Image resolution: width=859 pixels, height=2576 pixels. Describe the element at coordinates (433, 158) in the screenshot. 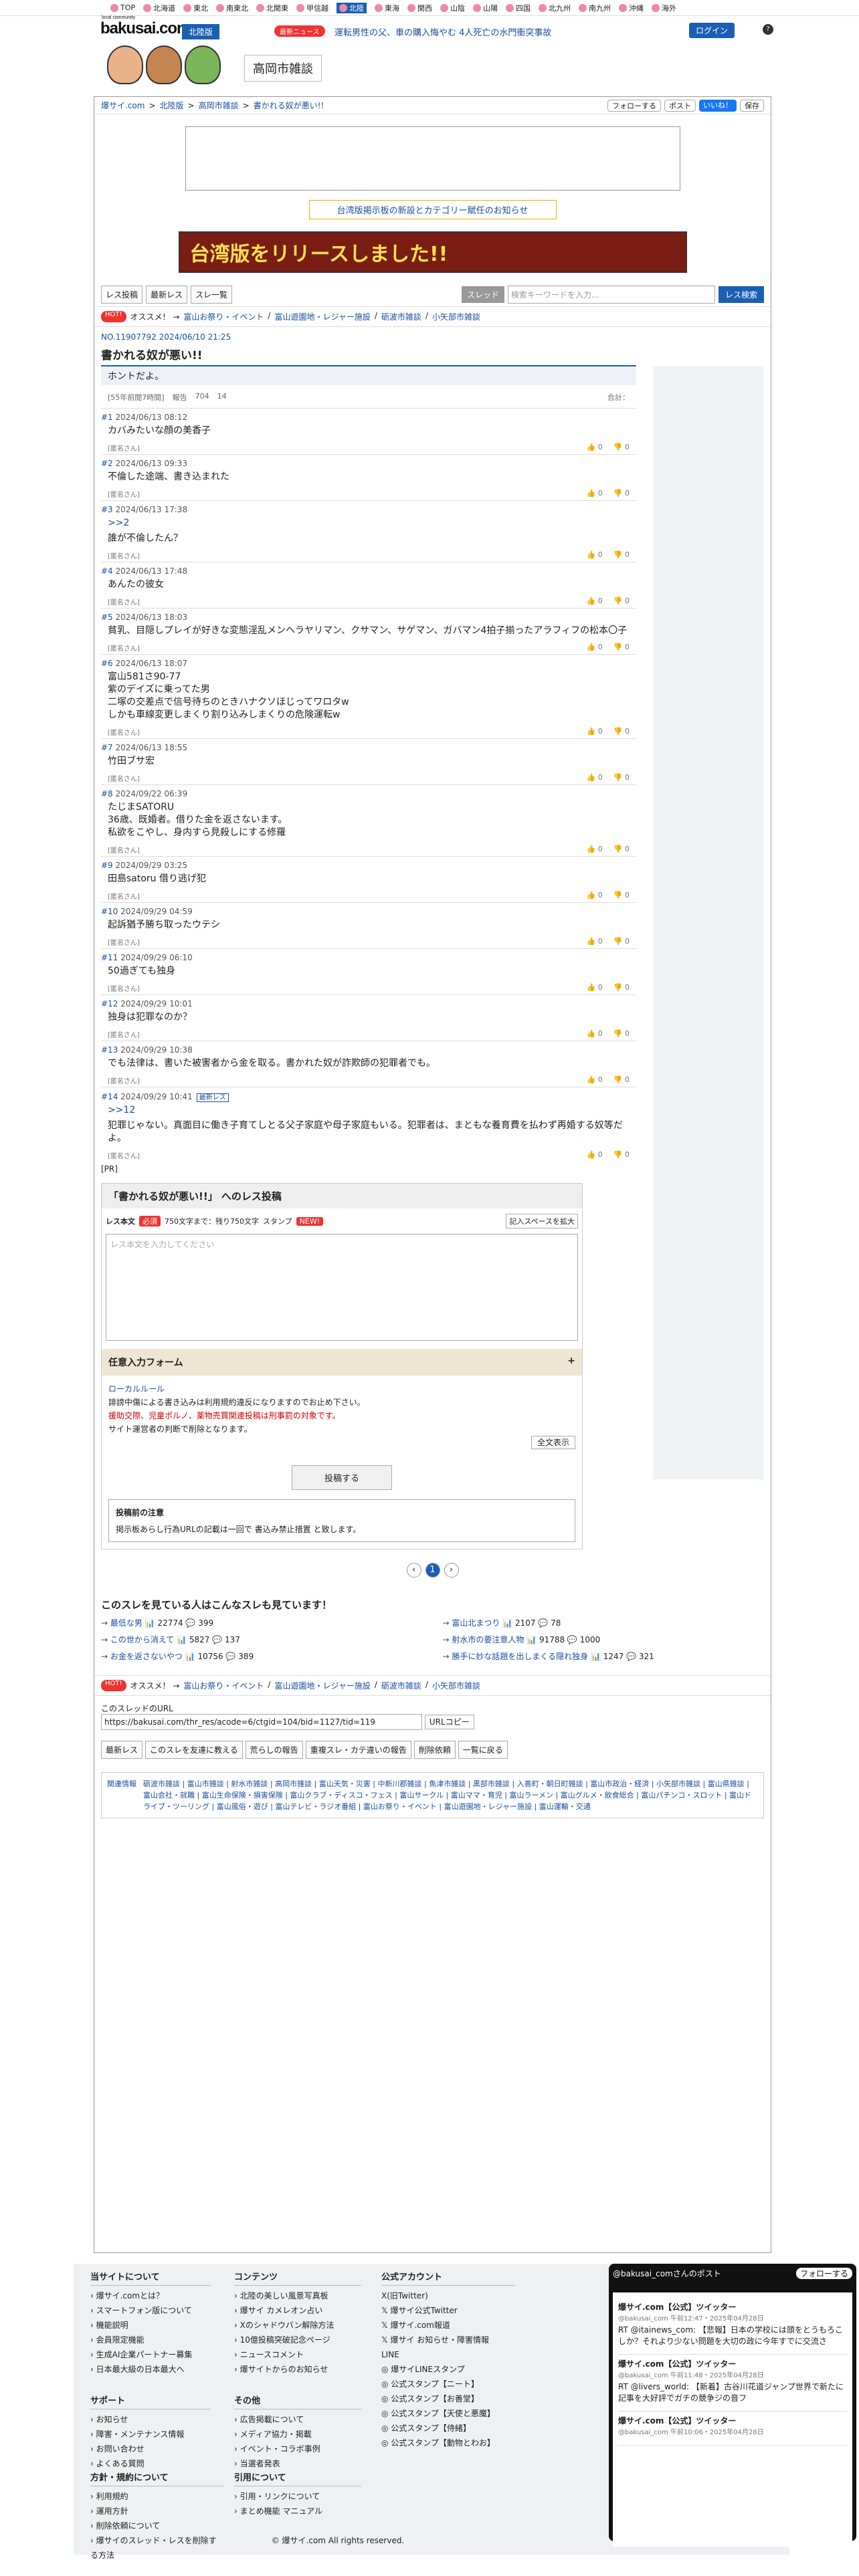

I see `ad-slot` at that location.